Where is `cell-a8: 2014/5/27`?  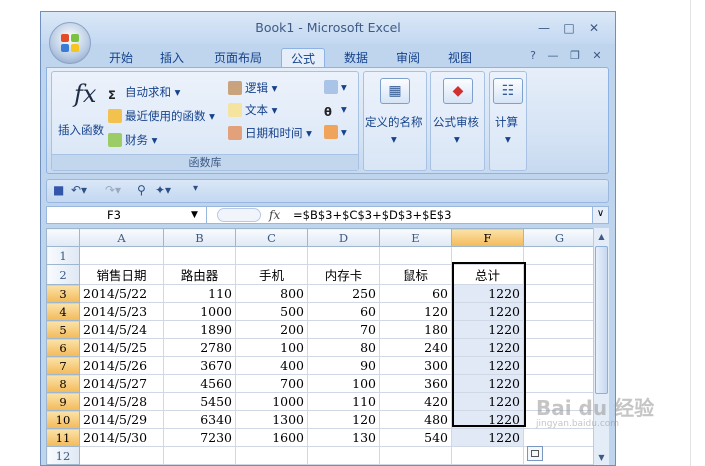 cell-a8: 2014/5/27 is located at coordinates (121, 383).